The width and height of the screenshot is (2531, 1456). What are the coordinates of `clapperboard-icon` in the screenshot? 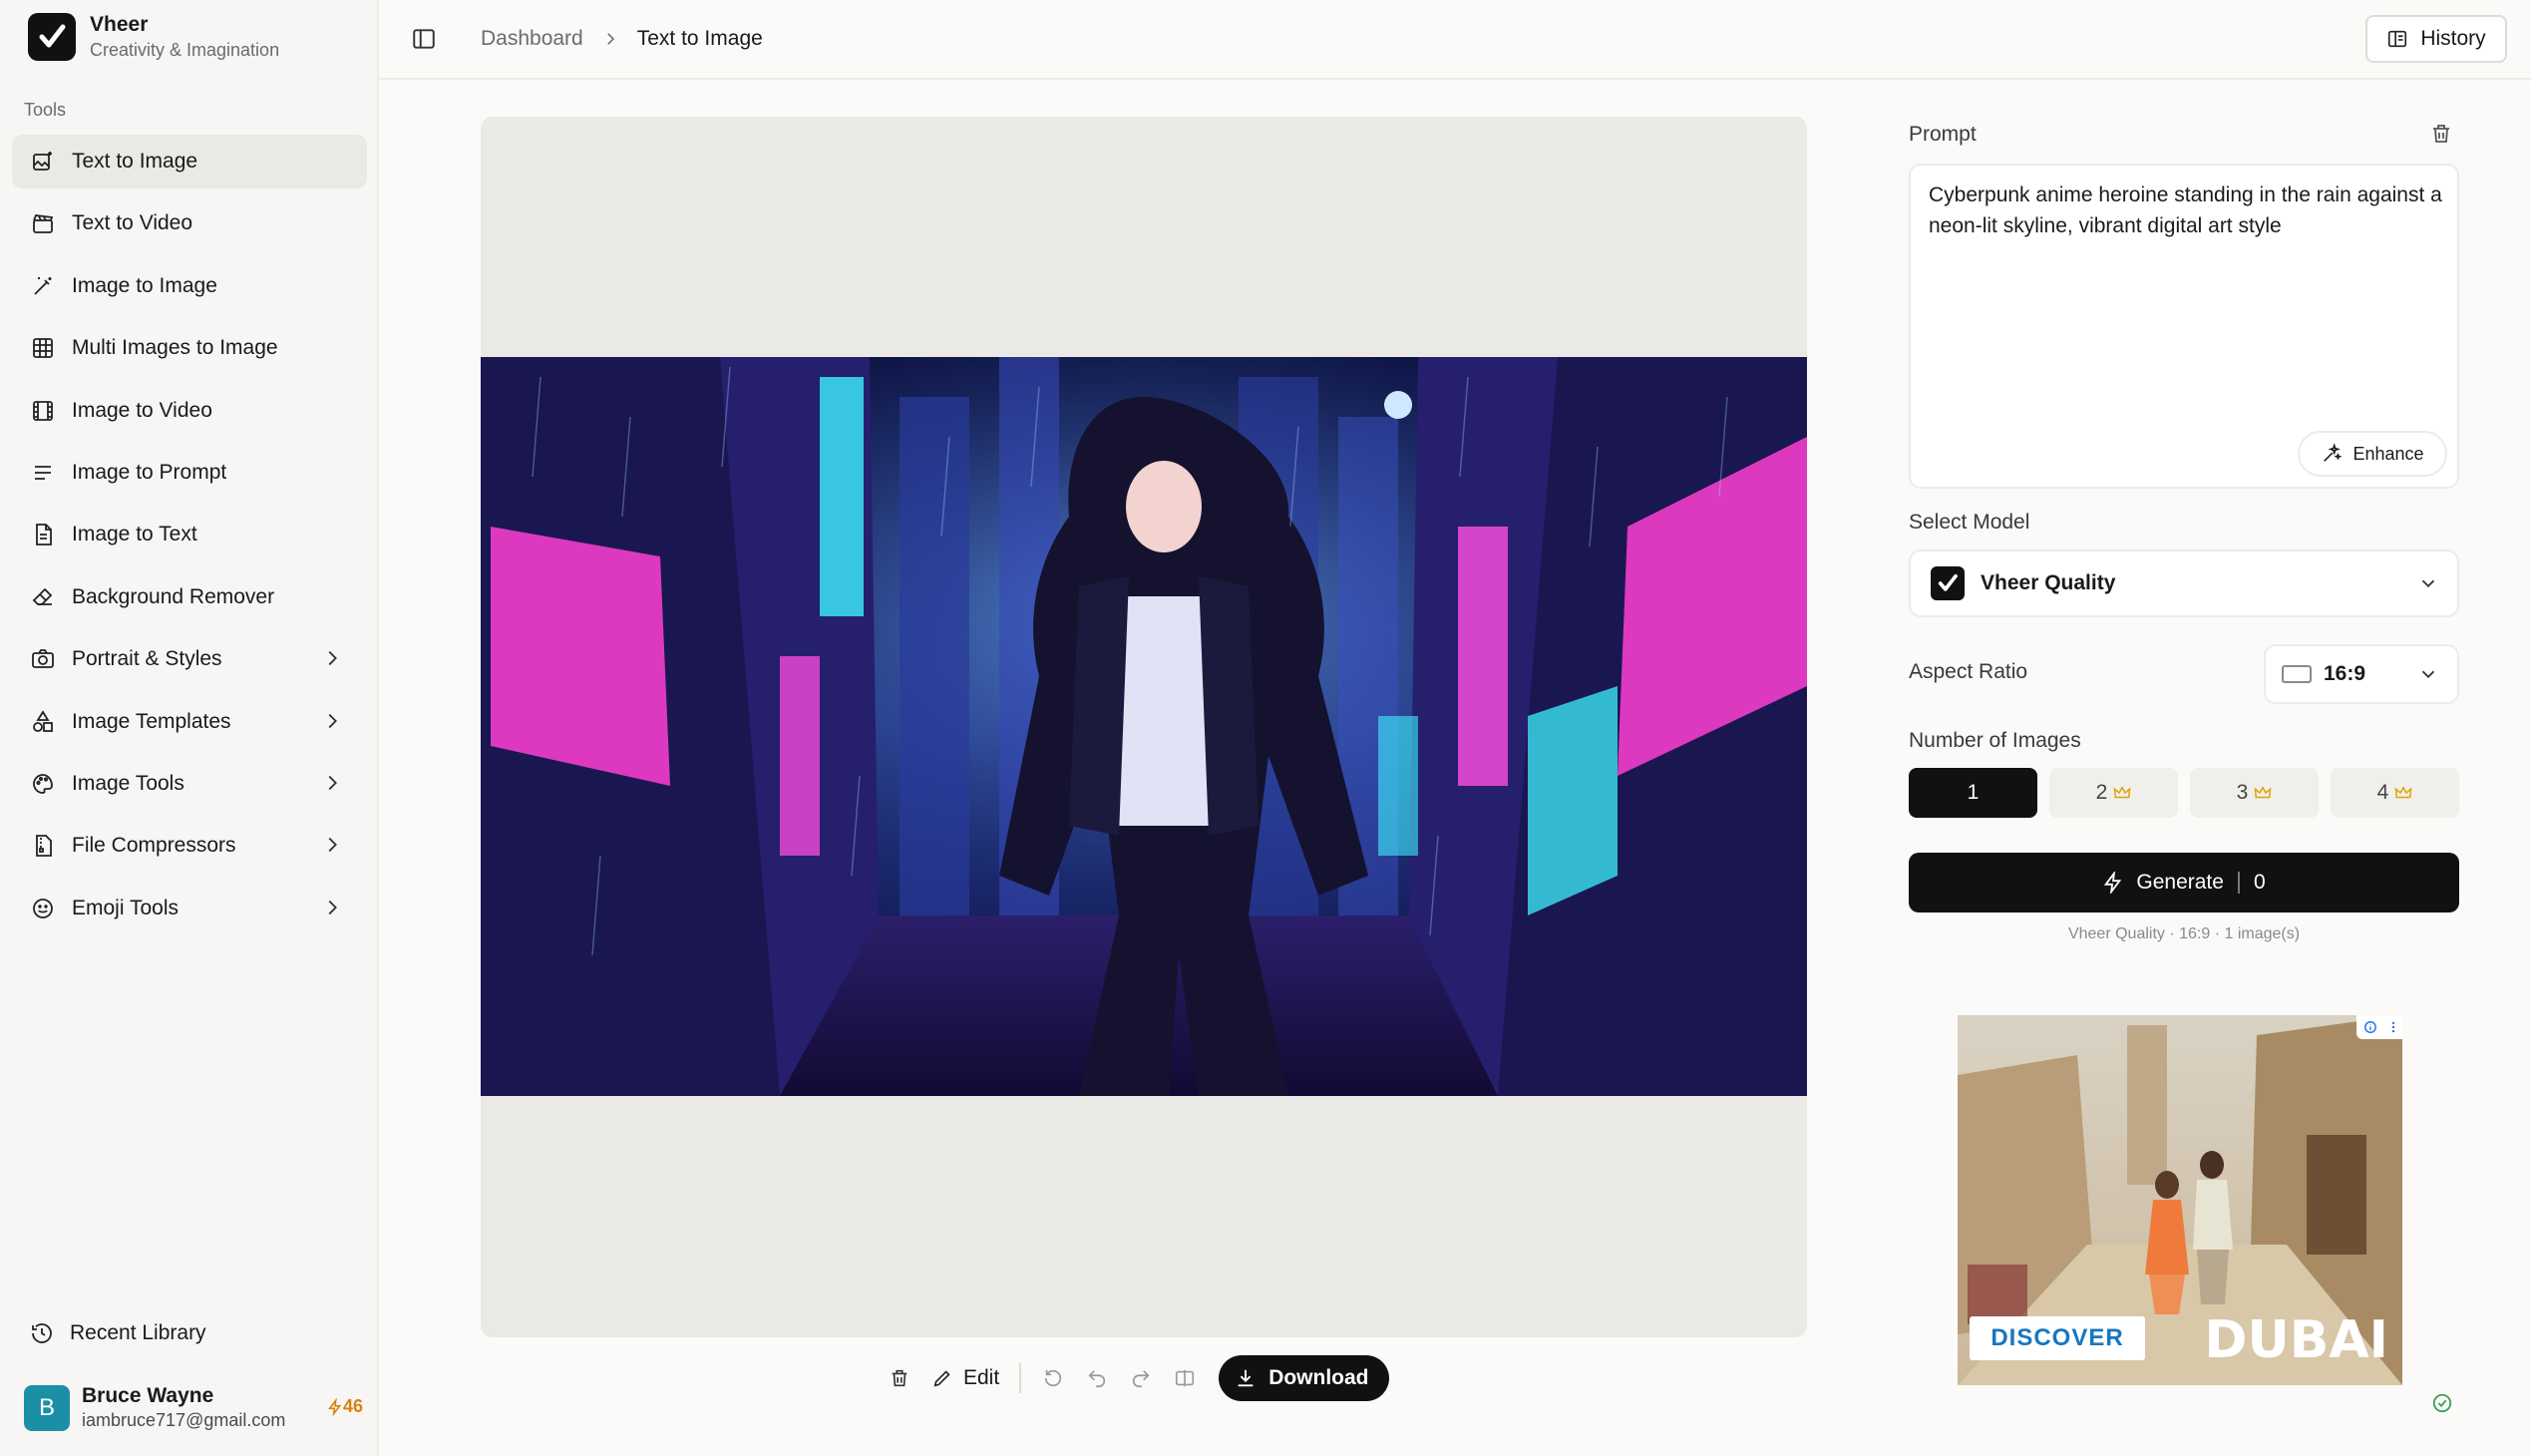 It's located at (43, 223).